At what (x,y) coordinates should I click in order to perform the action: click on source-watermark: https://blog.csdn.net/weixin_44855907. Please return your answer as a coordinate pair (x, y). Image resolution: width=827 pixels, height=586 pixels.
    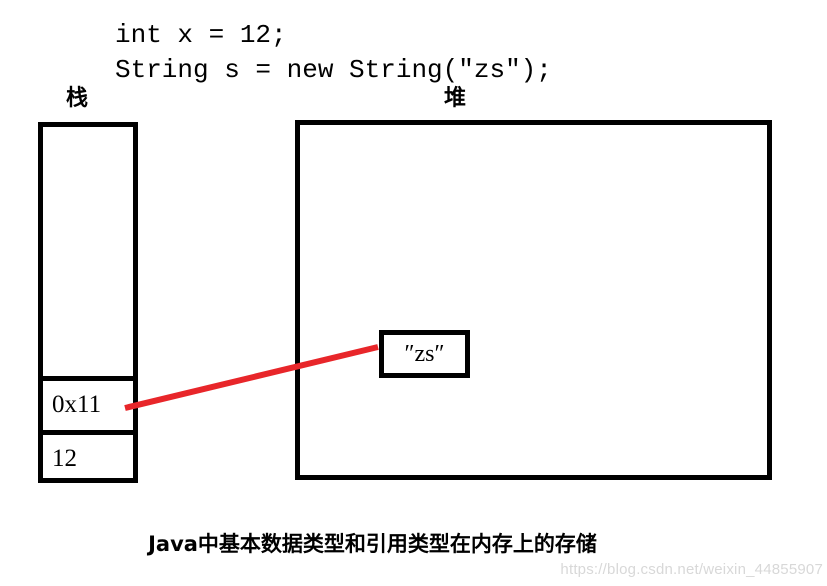
    Looking at the image, I should click on (691, 569).